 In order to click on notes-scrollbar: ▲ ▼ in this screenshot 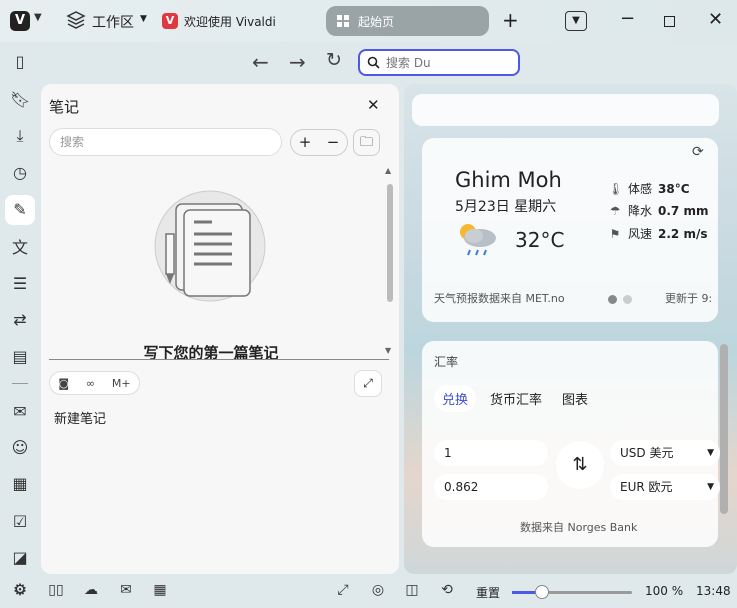, I will do `click(389, 263)`.